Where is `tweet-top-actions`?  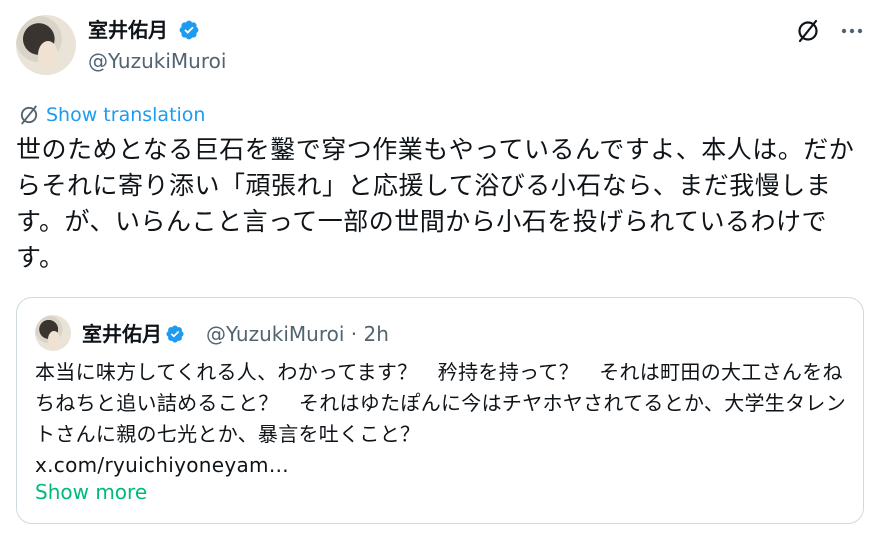 tweet-top-actions is located at coordinates (829, 31).